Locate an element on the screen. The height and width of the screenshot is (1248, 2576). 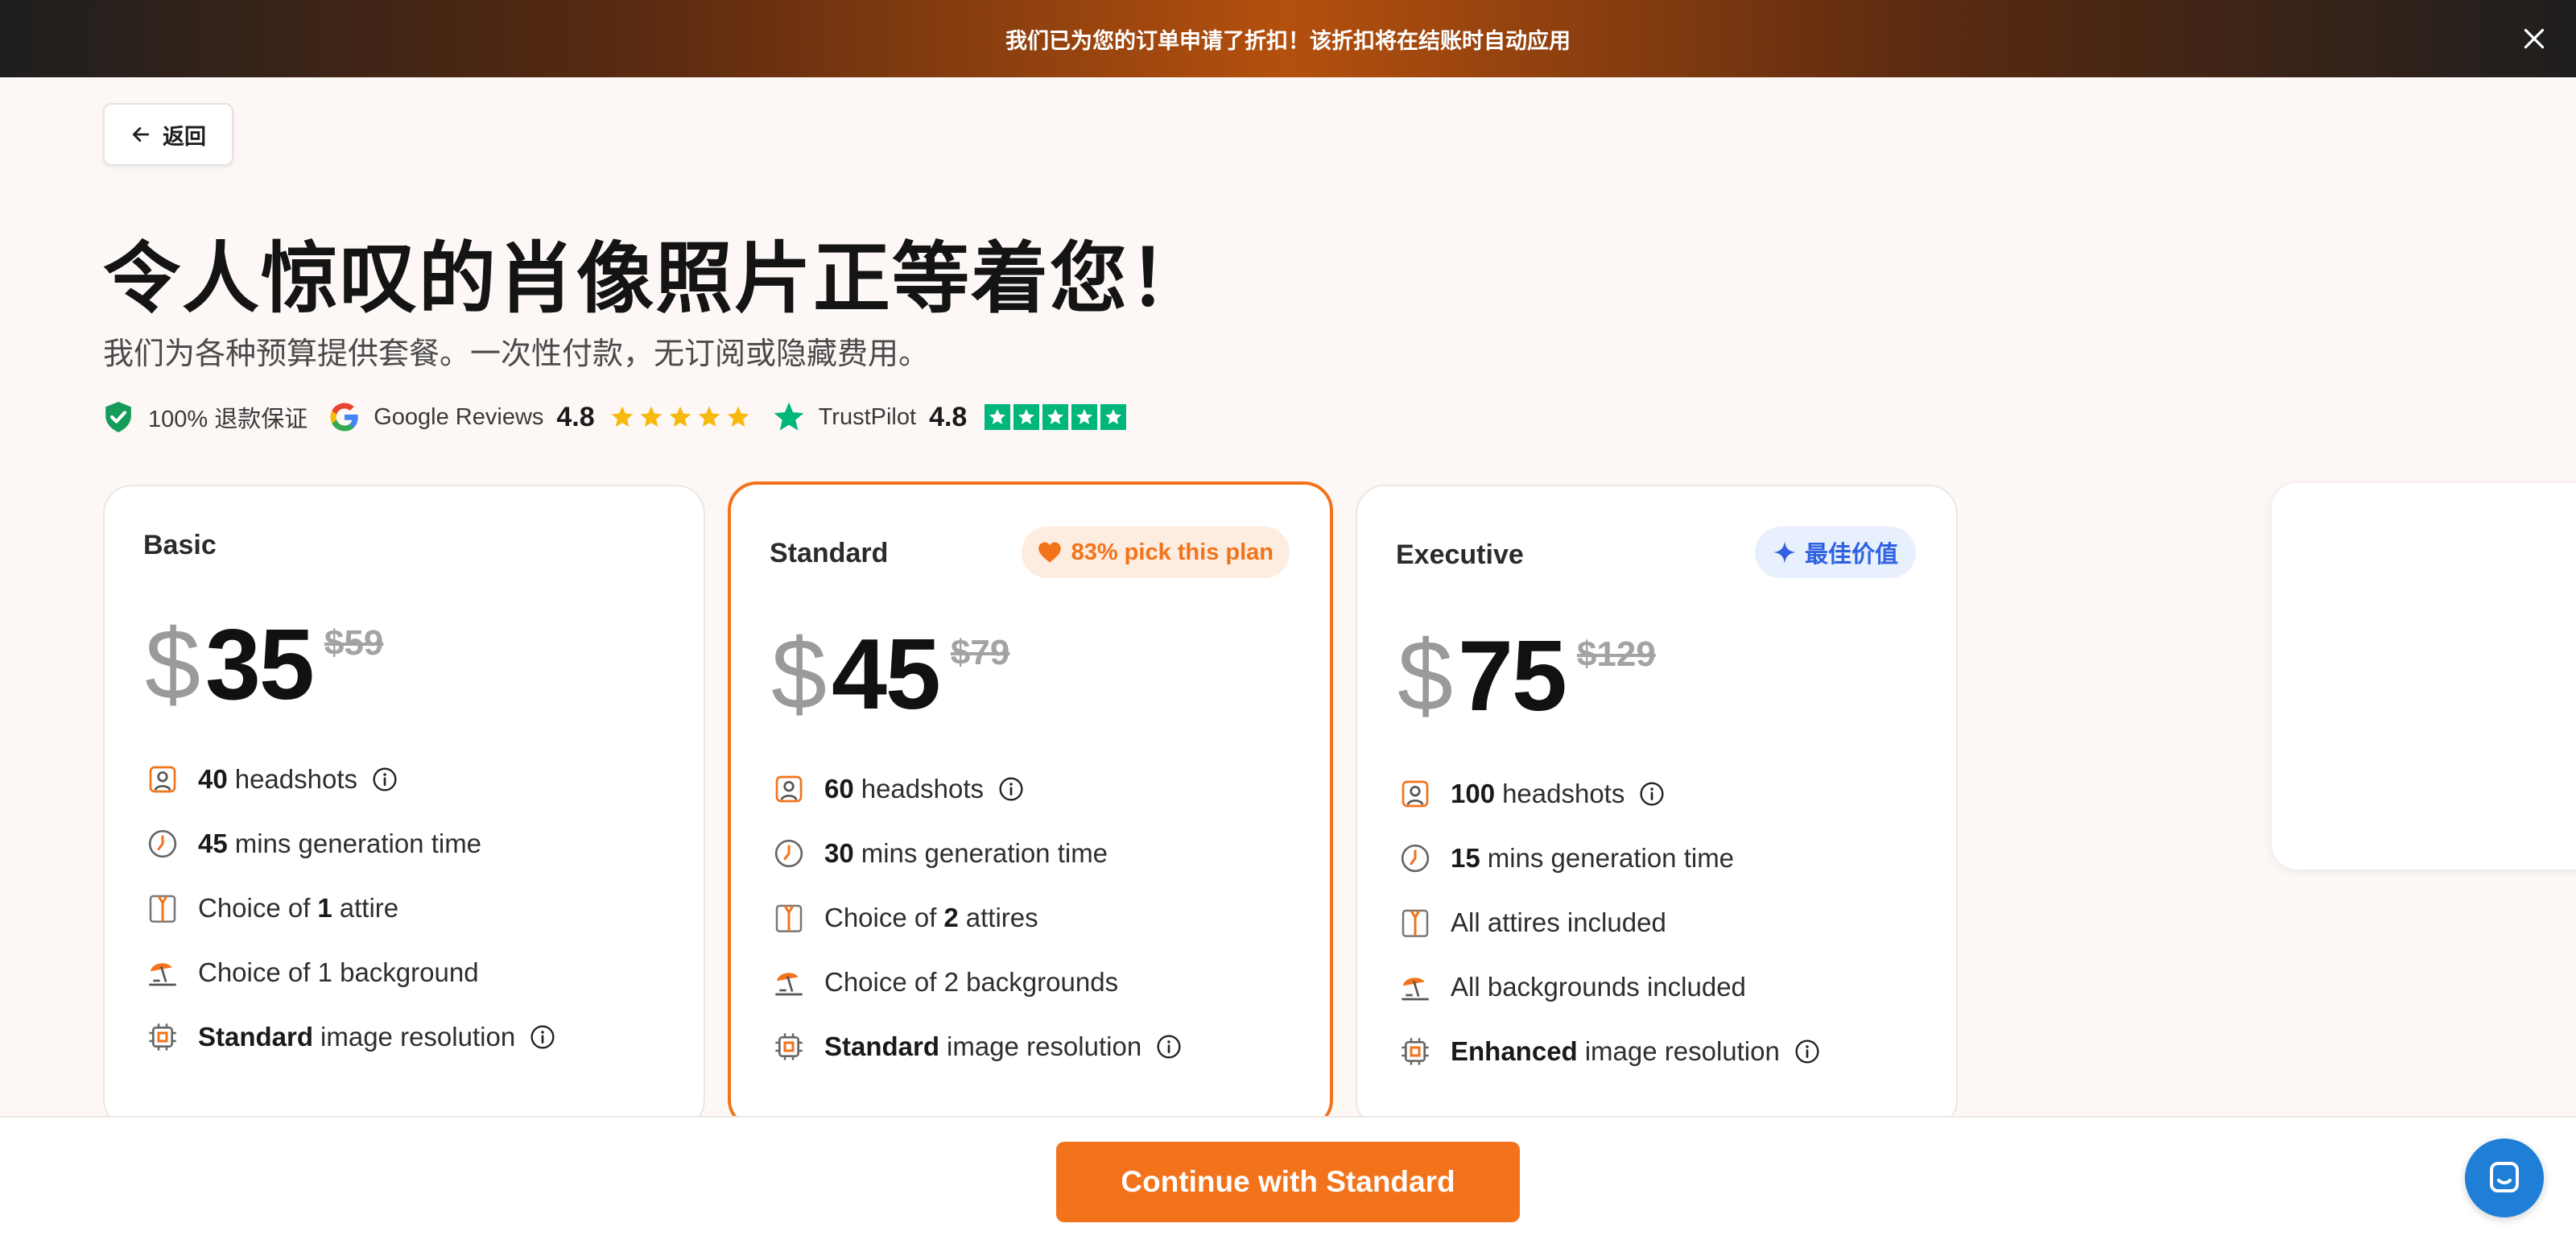
back-label: 返回 is located at coordinates (184, 136).